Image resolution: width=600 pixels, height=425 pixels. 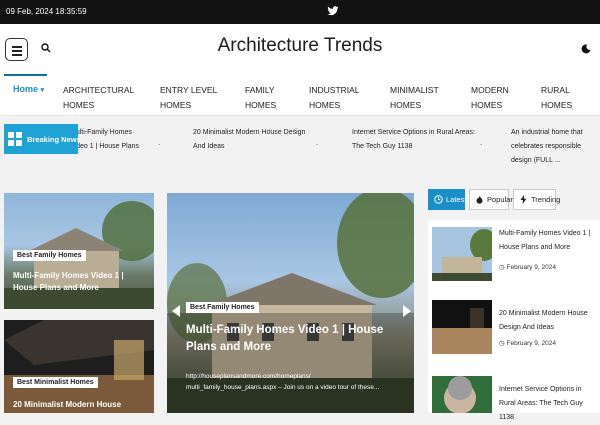 I want to click on tab-popular-label: Popular, so click(x=500, y=199).